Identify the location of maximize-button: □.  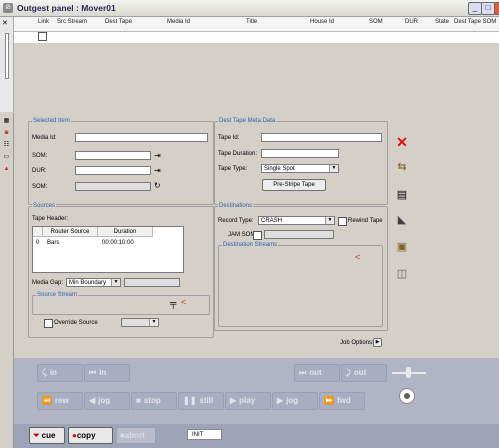
(488, 8).